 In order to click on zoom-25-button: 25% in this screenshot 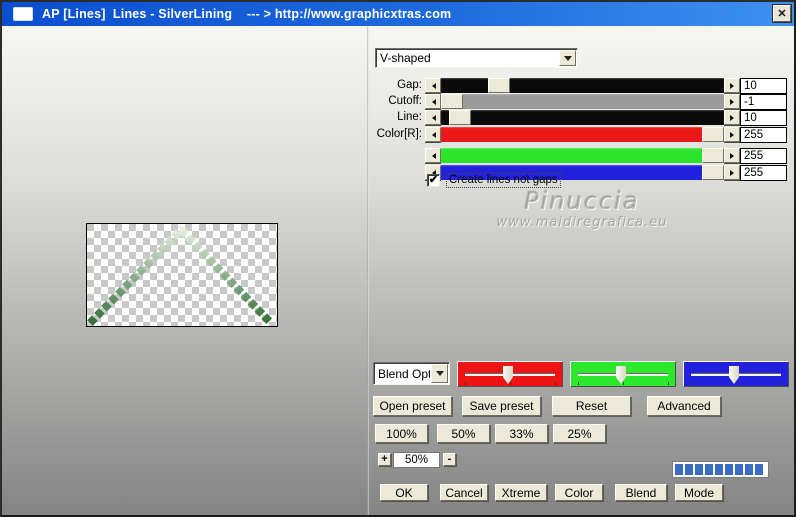, I will do `click(579, 433)`.